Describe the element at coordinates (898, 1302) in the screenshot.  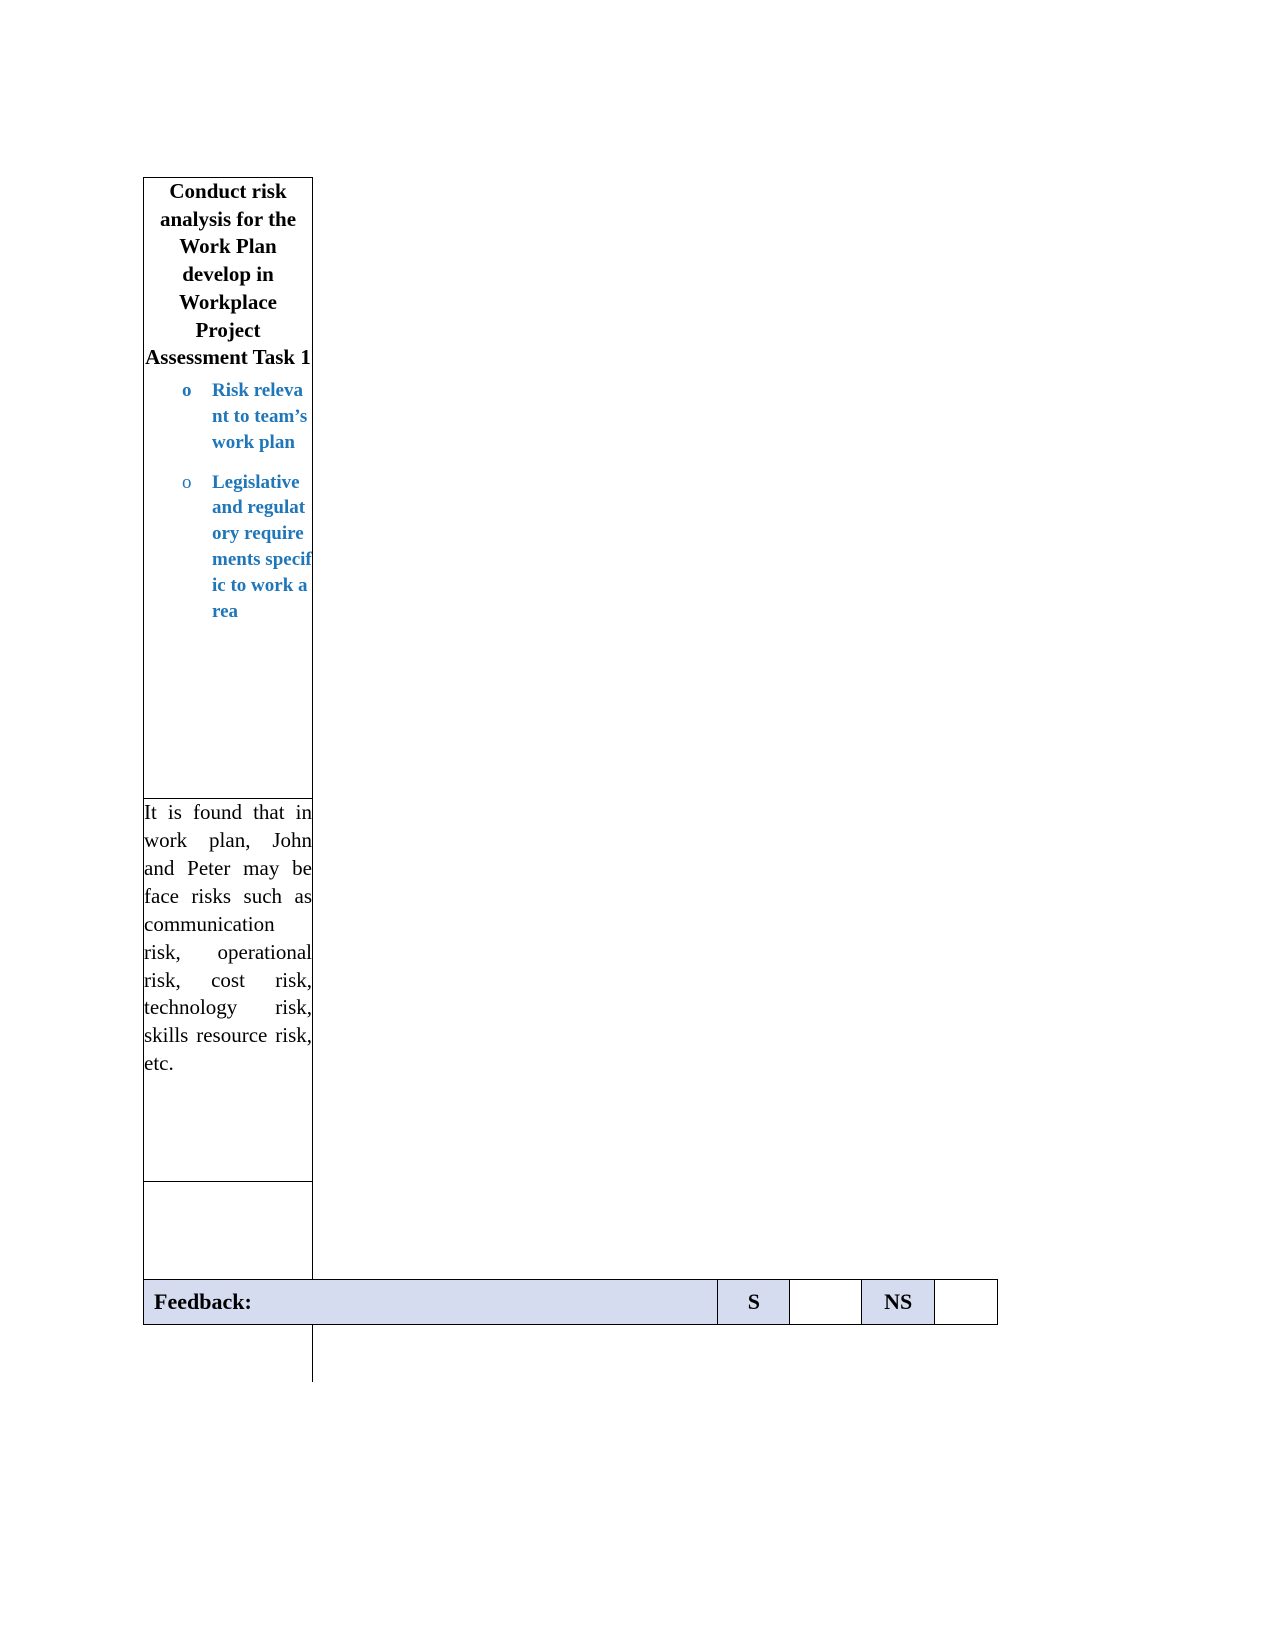
I see `not-satisfactory-label: NS` at that location.